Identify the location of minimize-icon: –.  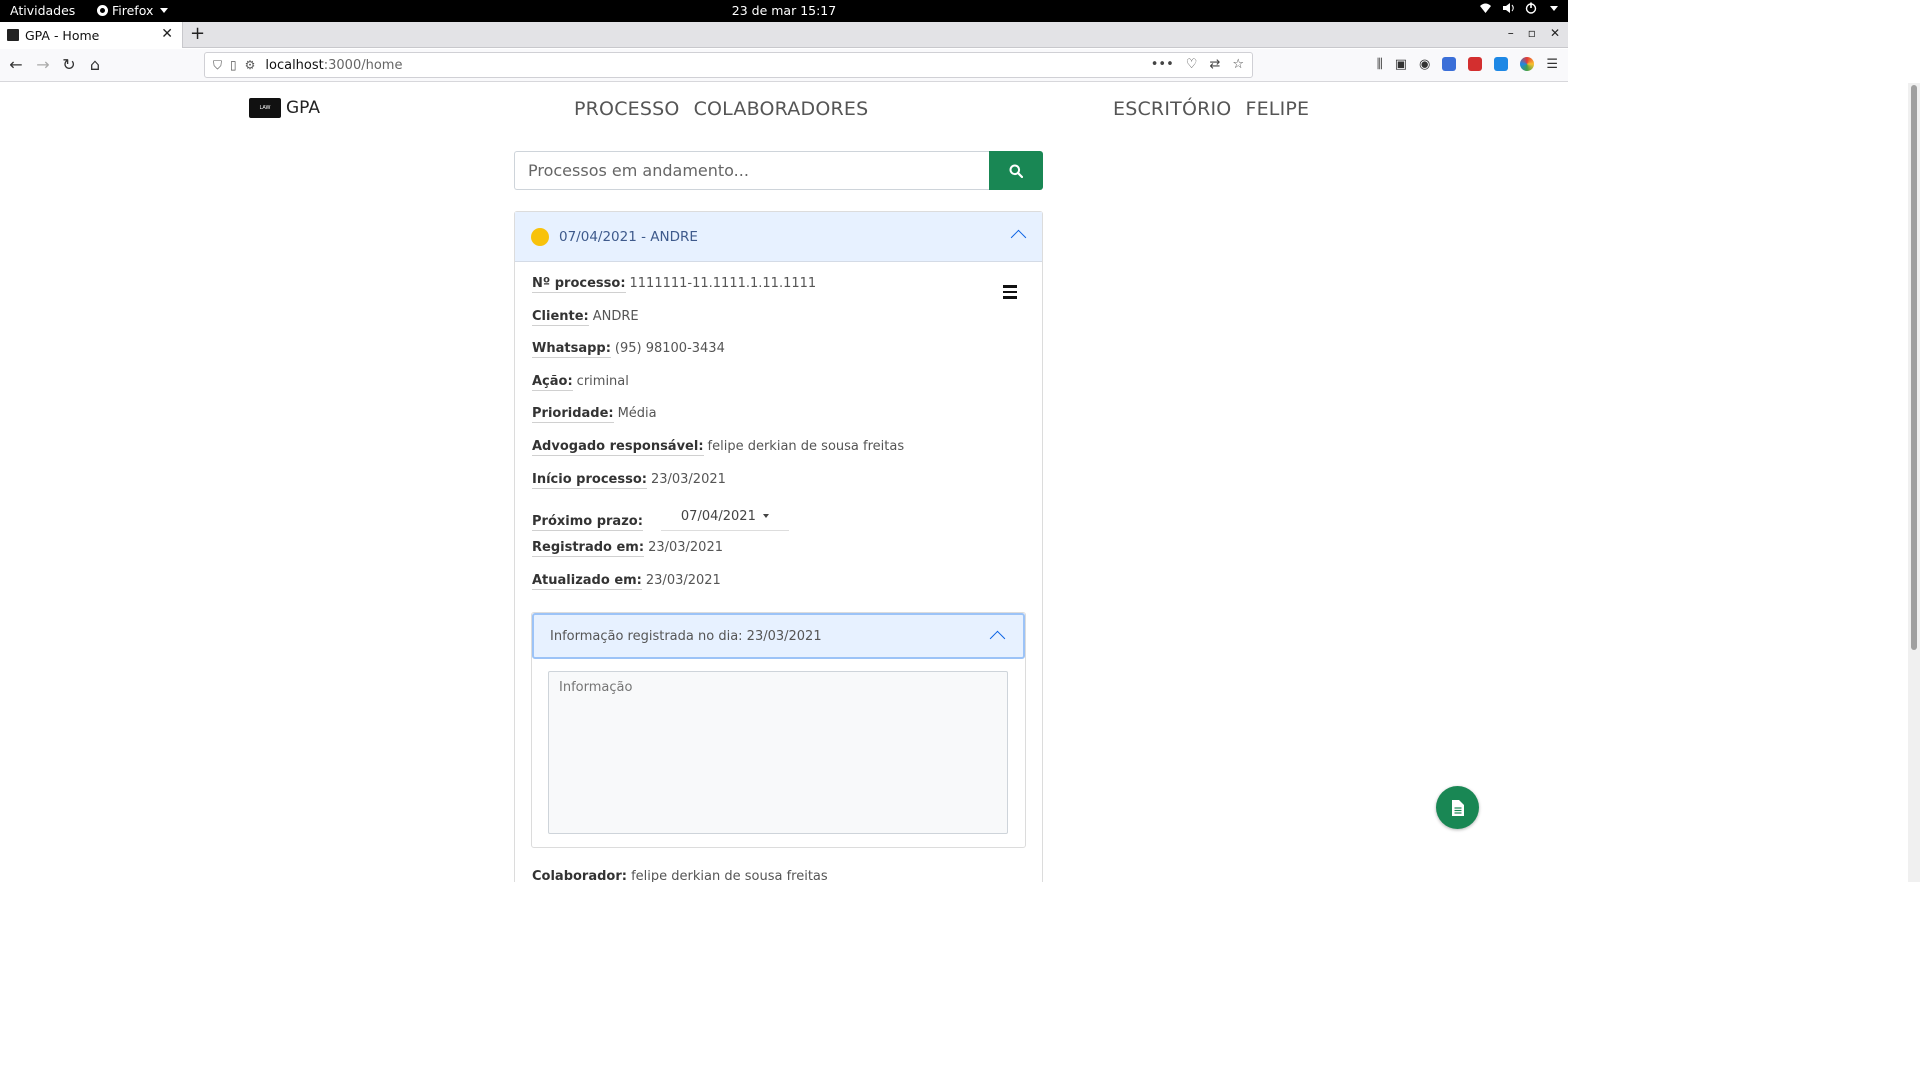
(1511, 33).